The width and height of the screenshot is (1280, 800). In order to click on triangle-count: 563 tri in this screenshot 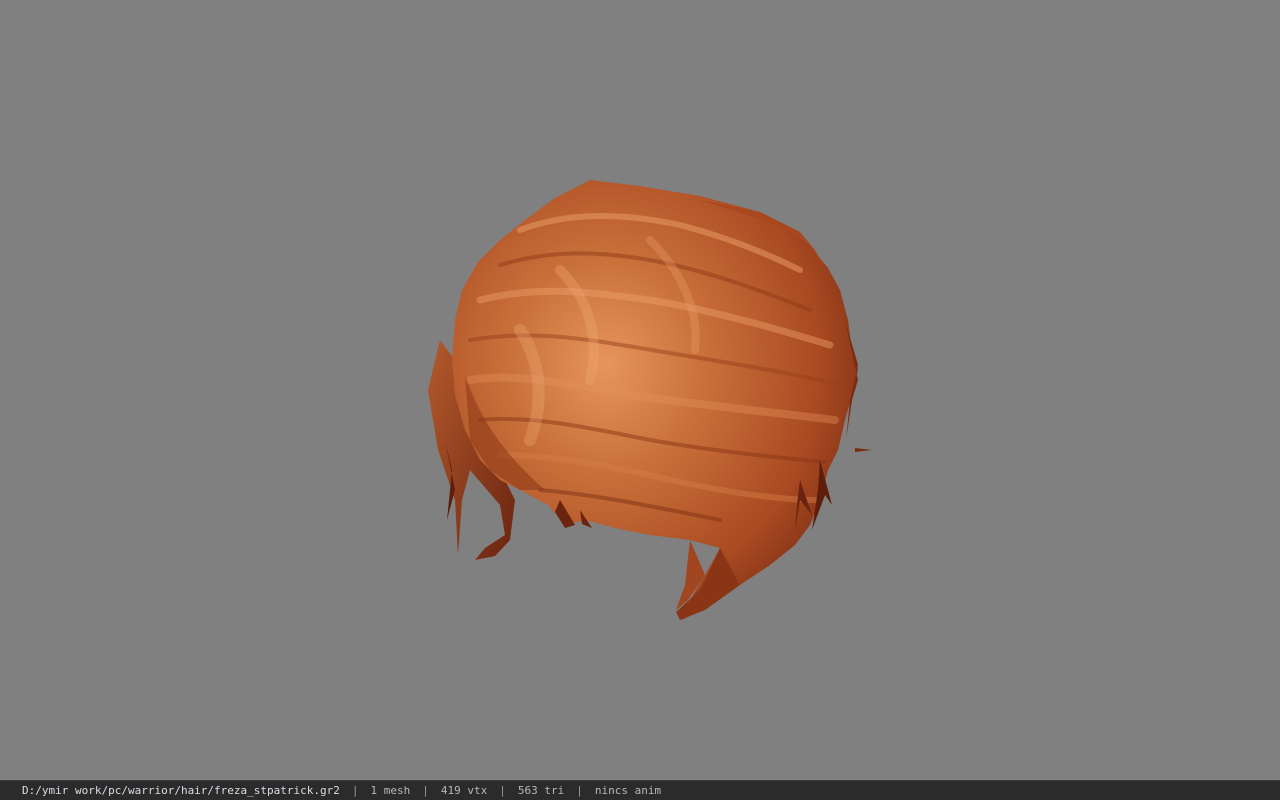, I will do `click(541, 790)`.